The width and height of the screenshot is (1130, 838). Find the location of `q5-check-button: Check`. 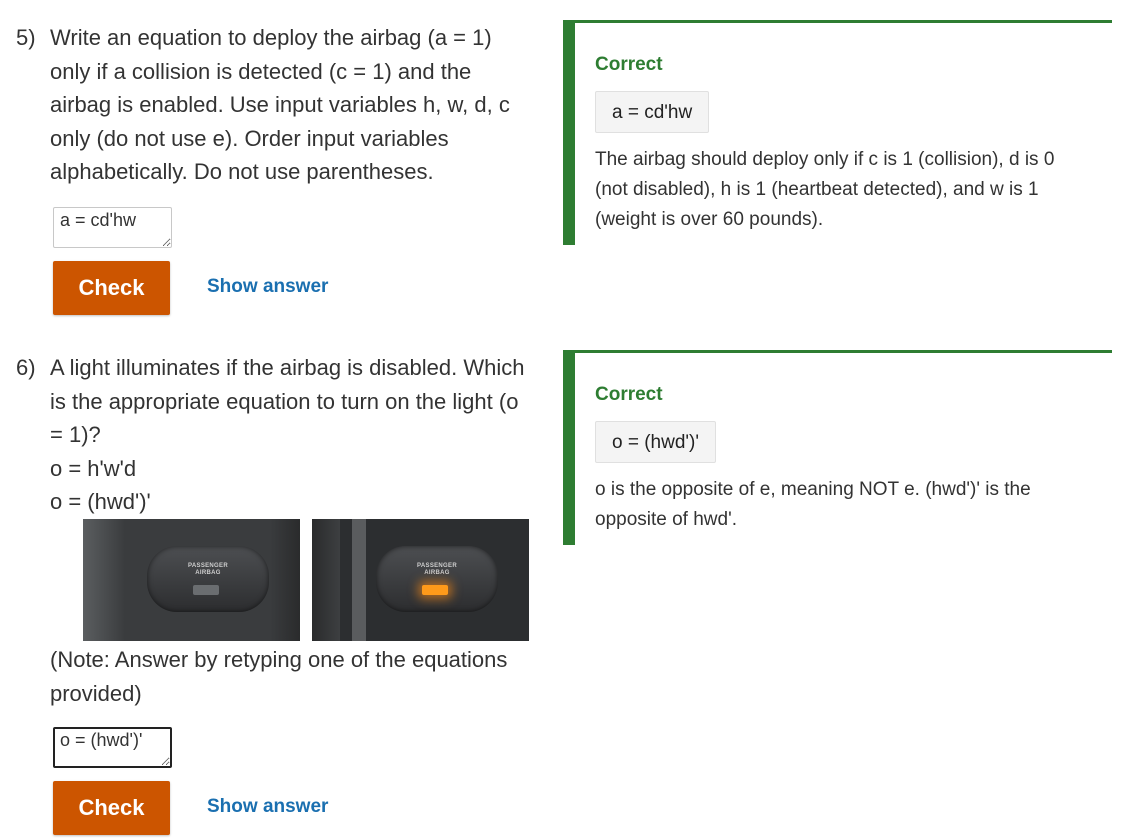

q5-check-button: Check is located at coordinates (111, 288).